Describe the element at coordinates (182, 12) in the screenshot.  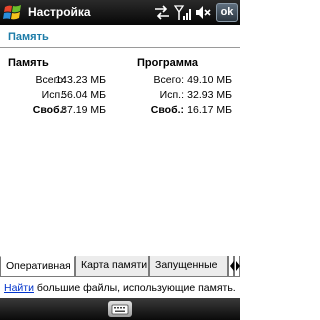
I see `signal-icon` at that location.